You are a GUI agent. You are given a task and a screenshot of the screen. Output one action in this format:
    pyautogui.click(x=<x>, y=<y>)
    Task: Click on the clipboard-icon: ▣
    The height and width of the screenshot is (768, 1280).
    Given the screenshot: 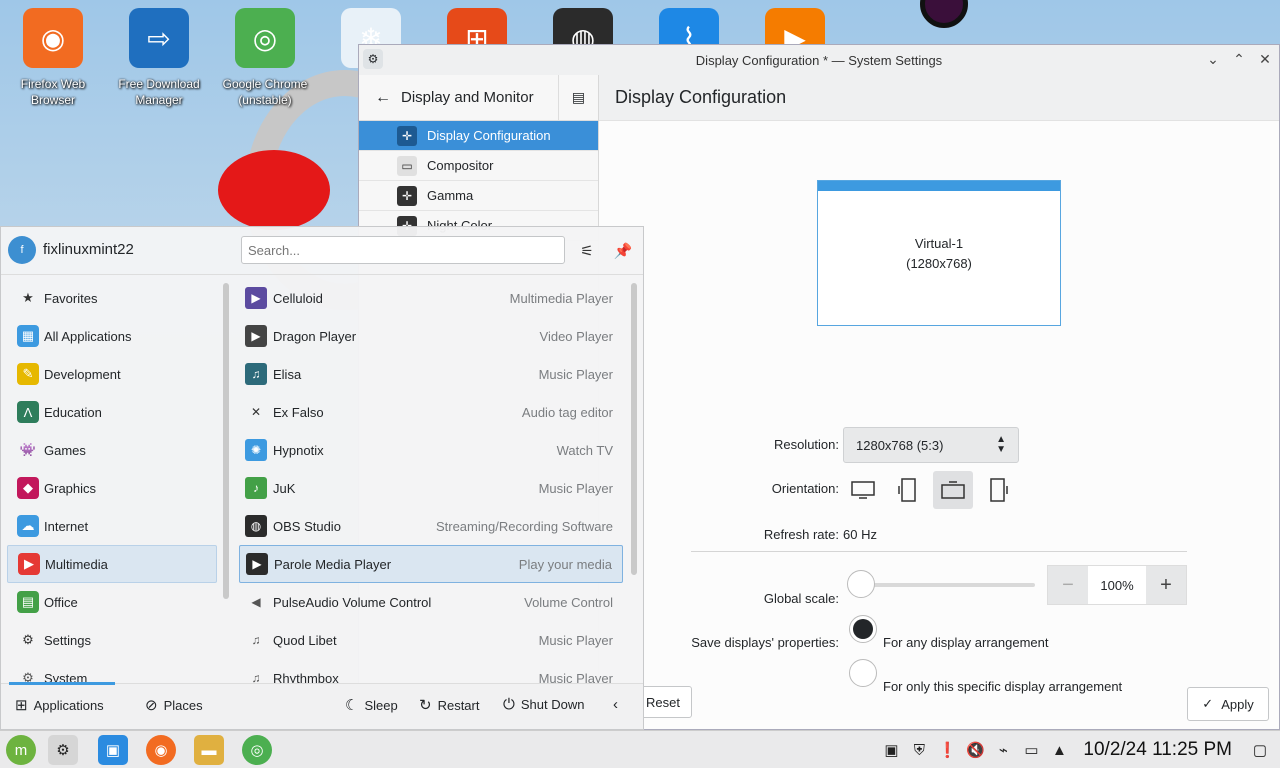 What is the action you would take?
    pyautogui.click(x=891, y=750)
    